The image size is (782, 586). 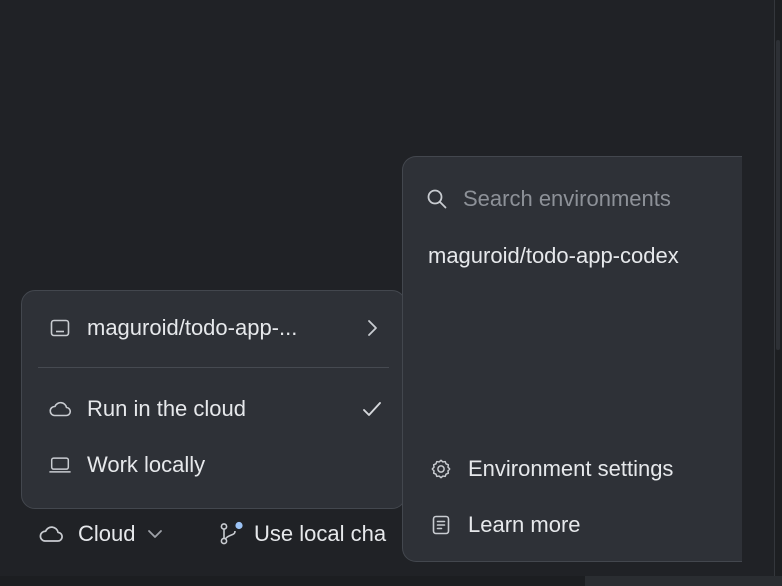 What do you see at coordinates (683, 581) in the screenshot?
I see `bottom-bar-segment` at bounding box center [683, 581].